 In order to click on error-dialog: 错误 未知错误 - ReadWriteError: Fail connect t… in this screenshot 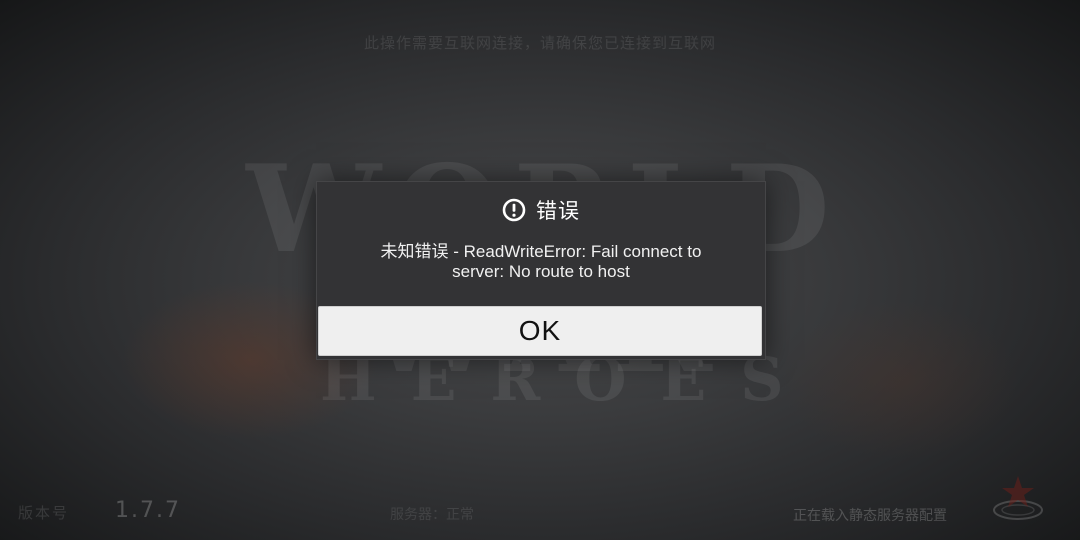, I will do `click(541, 270)`.